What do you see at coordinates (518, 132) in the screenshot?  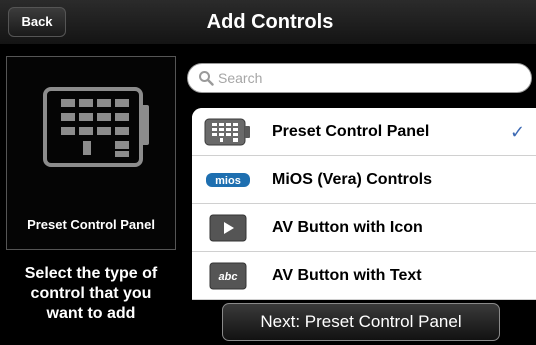 I see `checkmark-icon: ✓` at bounding box center [518, 132].